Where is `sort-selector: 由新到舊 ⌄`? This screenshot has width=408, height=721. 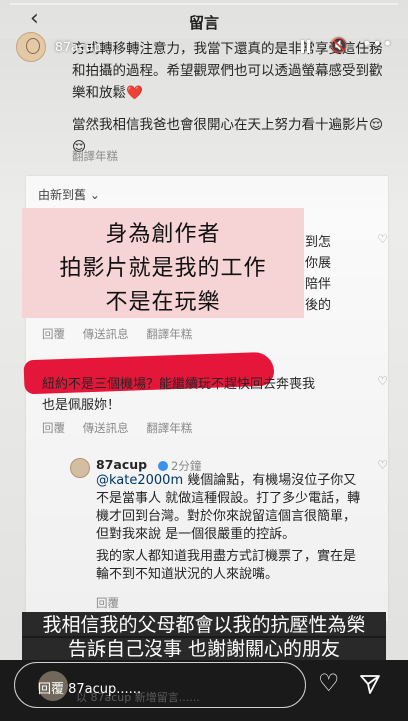
sort-selector: 由新到舊 ⌄ is located at coordinates (69, 195).